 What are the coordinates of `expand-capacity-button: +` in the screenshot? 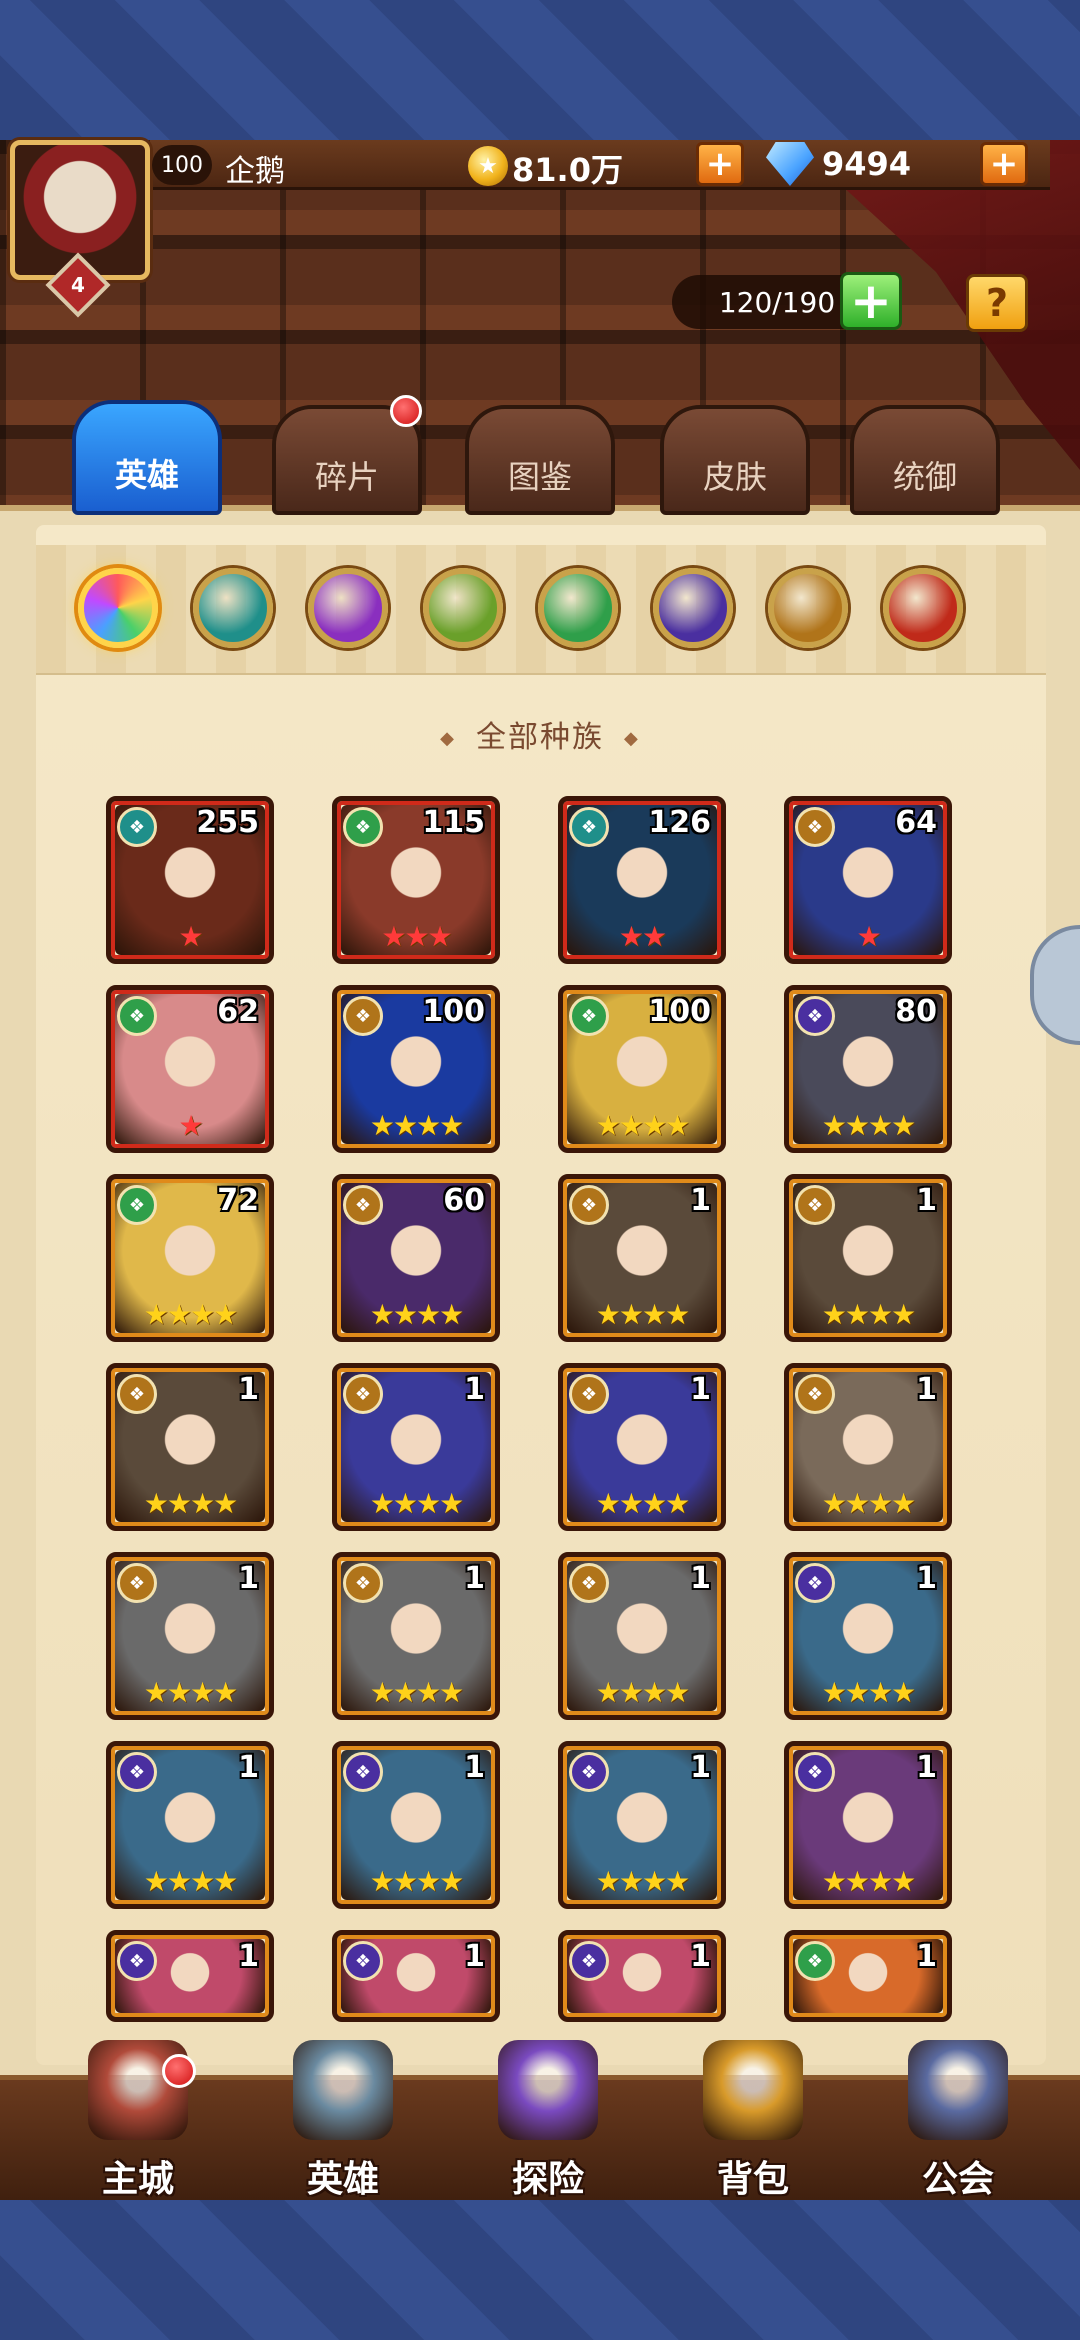 It's located at (871, 301).